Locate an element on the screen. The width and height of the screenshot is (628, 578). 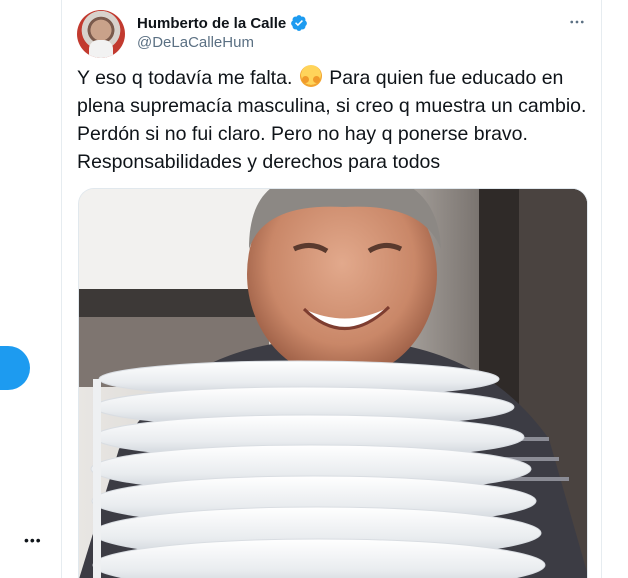
account-more-button: ••• is located at coordinates (33, 540).